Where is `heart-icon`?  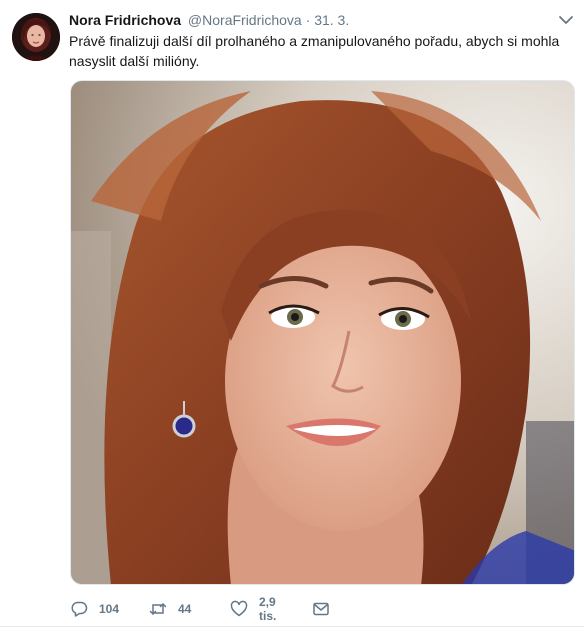 heart-icon is located at coordinates (239, 609).